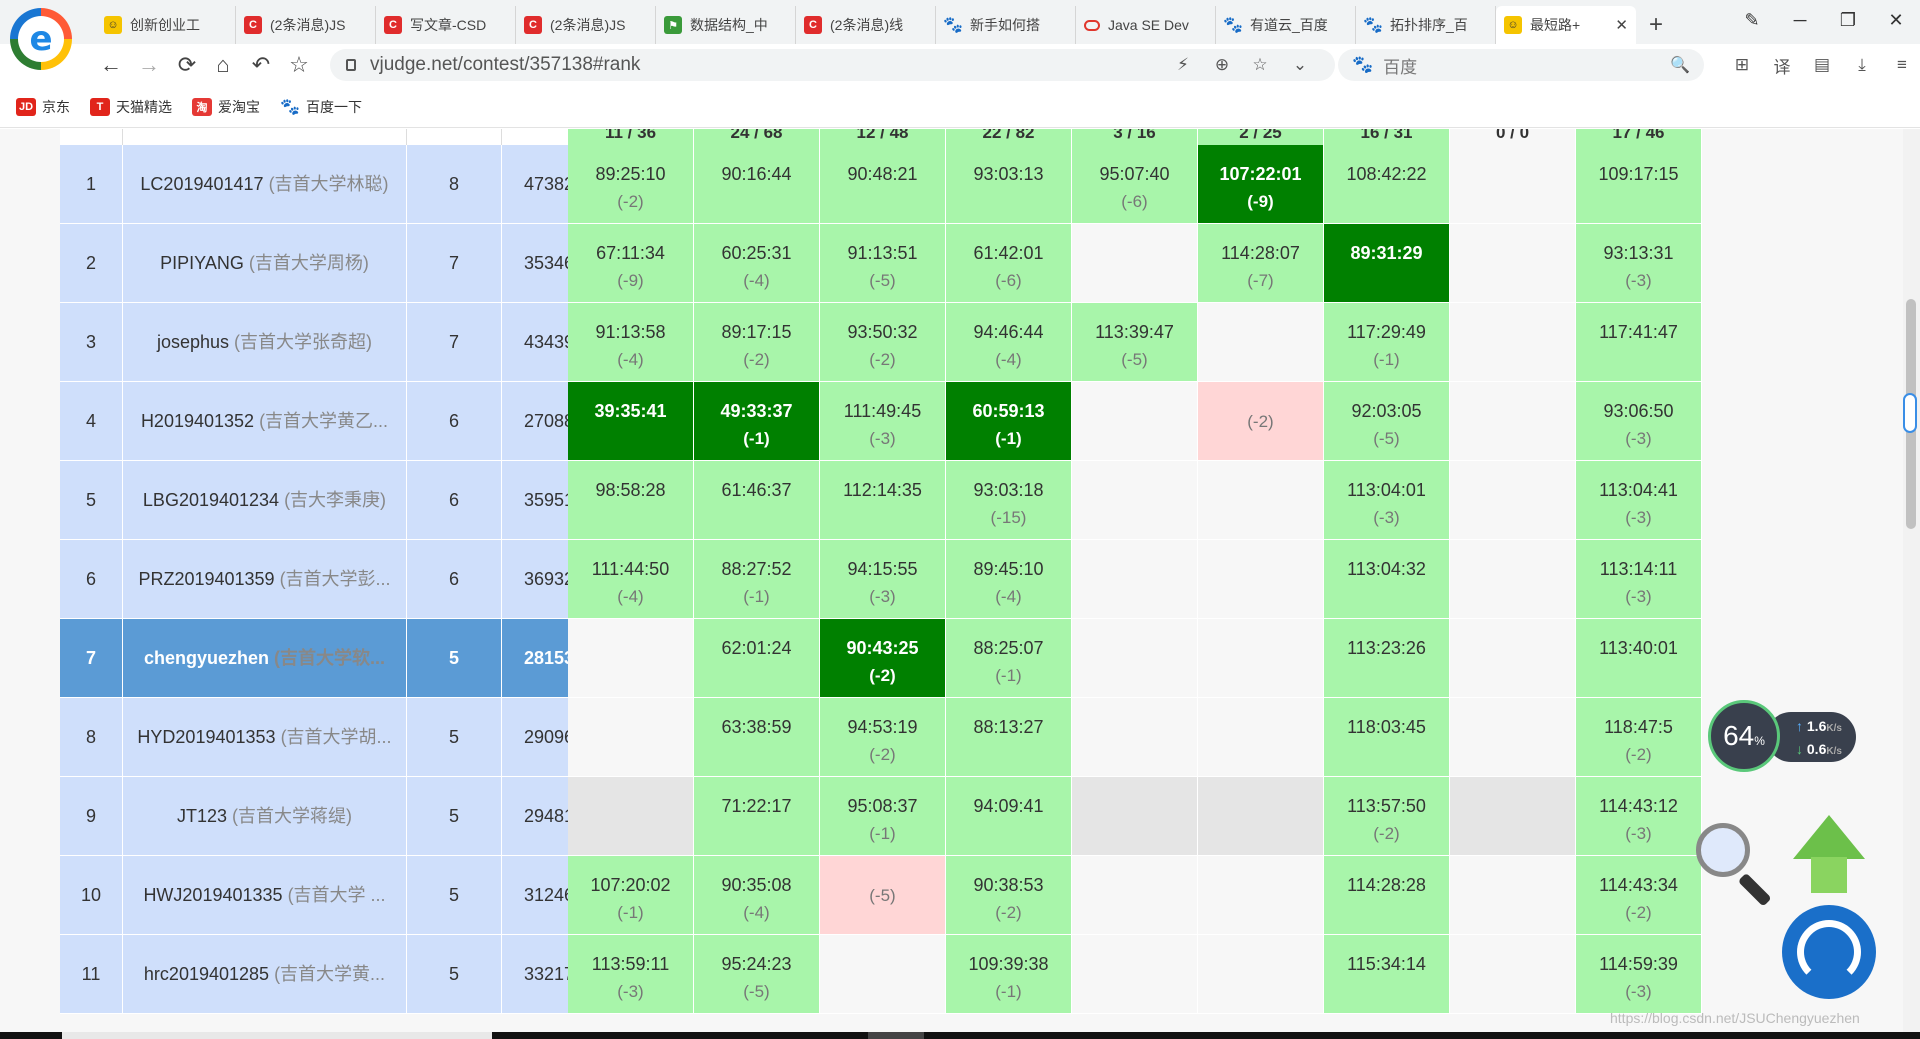 The height and width of the screenshot is (1039, 1920). What do you see at coordinates (1009, 658) in the screenshot?
I see `submission-cell: 88:25:07 (-1)` at bounding box center [1009, 658].